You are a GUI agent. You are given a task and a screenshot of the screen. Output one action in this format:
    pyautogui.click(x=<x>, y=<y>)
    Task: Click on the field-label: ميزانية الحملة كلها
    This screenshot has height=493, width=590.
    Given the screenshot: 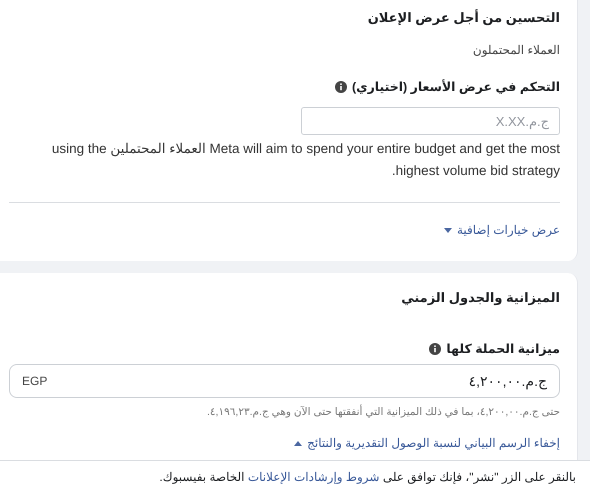 What is the action you would take?
    pyautogui.click(x=503, y=348)
    